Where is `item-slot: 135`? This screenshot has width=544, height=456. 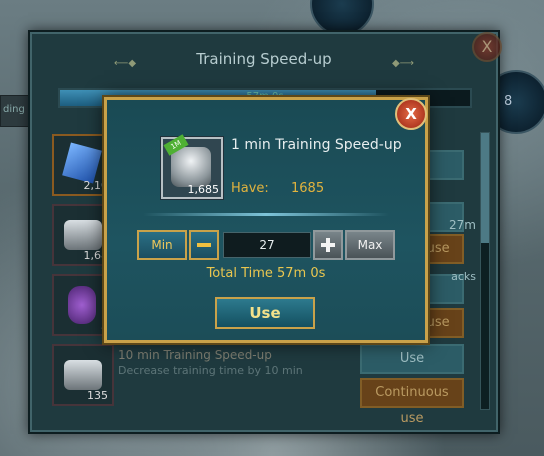
item-slot: 135 is located at coordinates (83, 375).